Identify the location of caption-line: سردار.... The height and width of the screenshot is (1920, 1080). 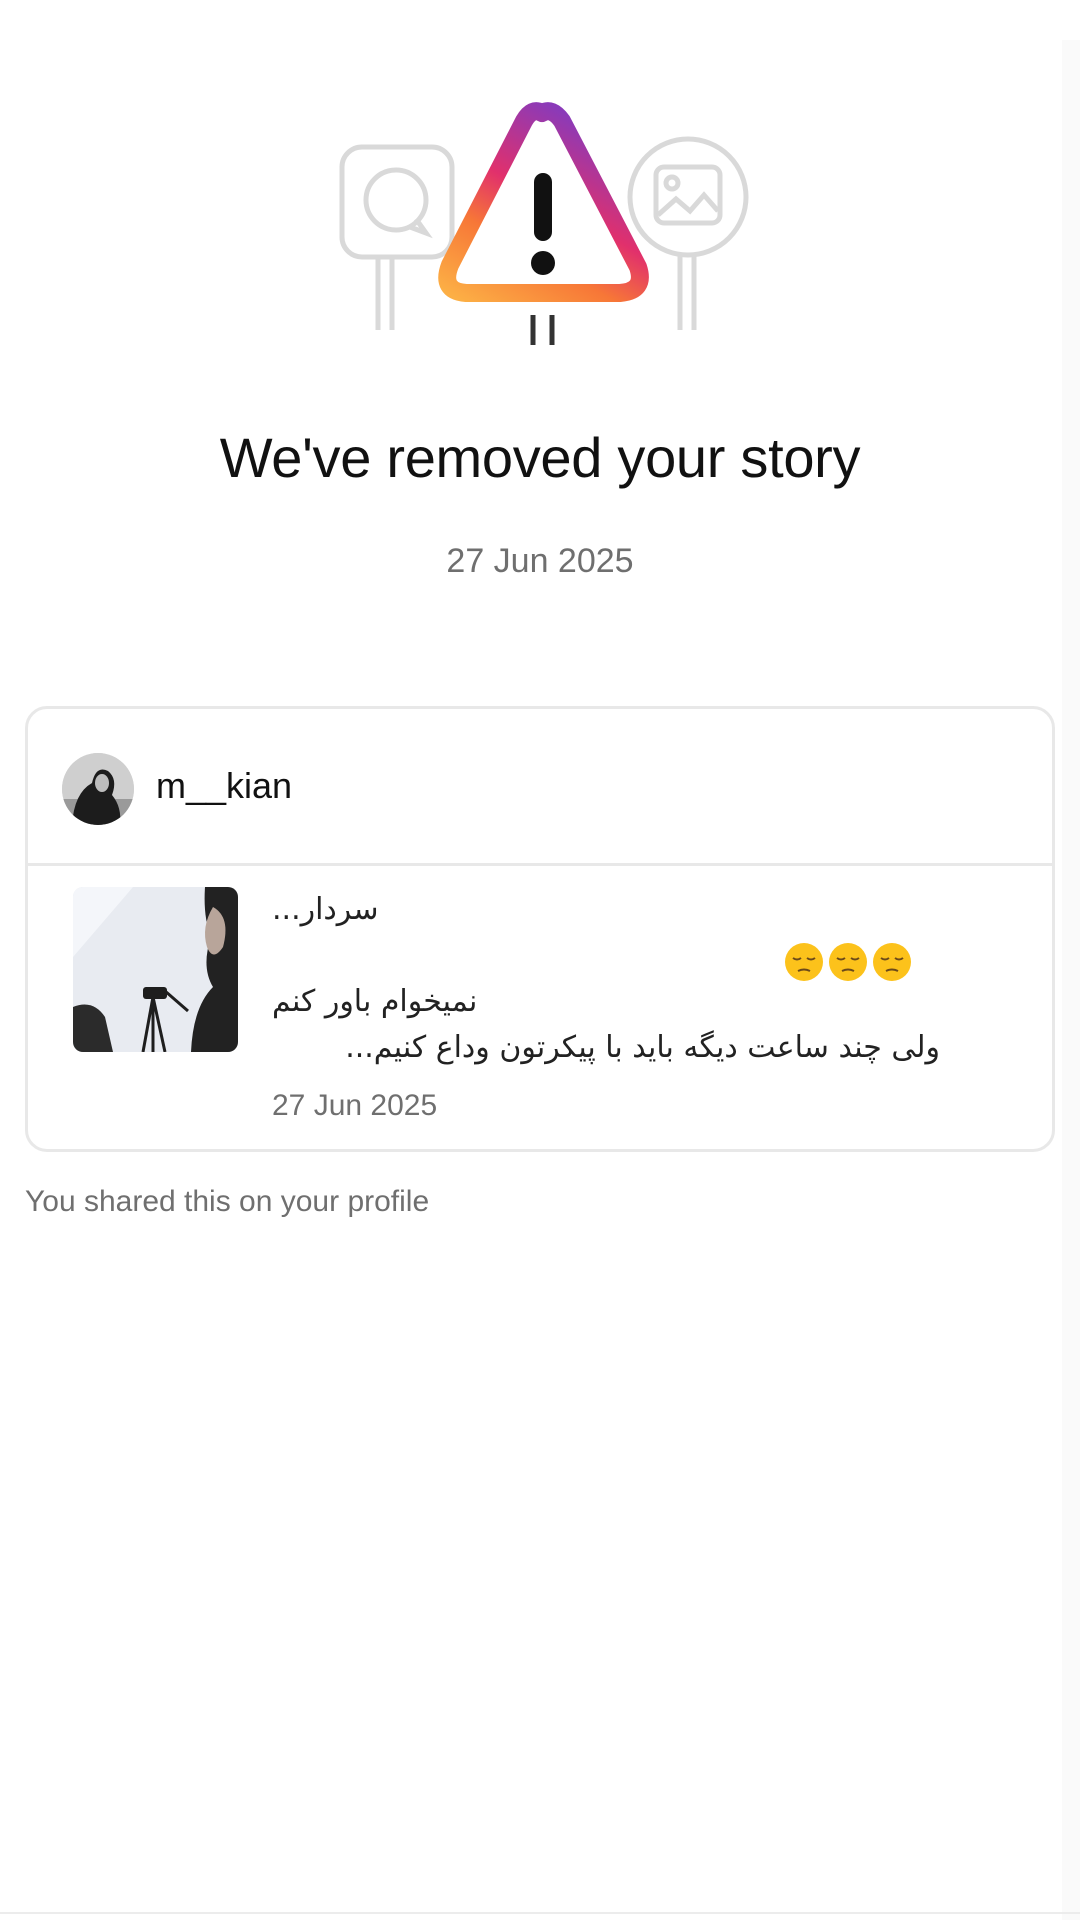
(325, 909).